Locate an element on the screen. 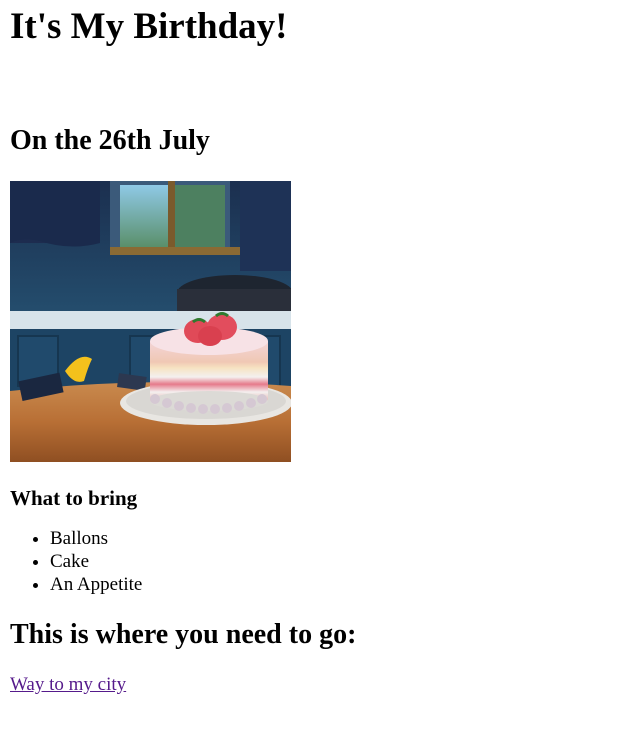  date-heading: On the 26th July is located at coordinates (110, 140).